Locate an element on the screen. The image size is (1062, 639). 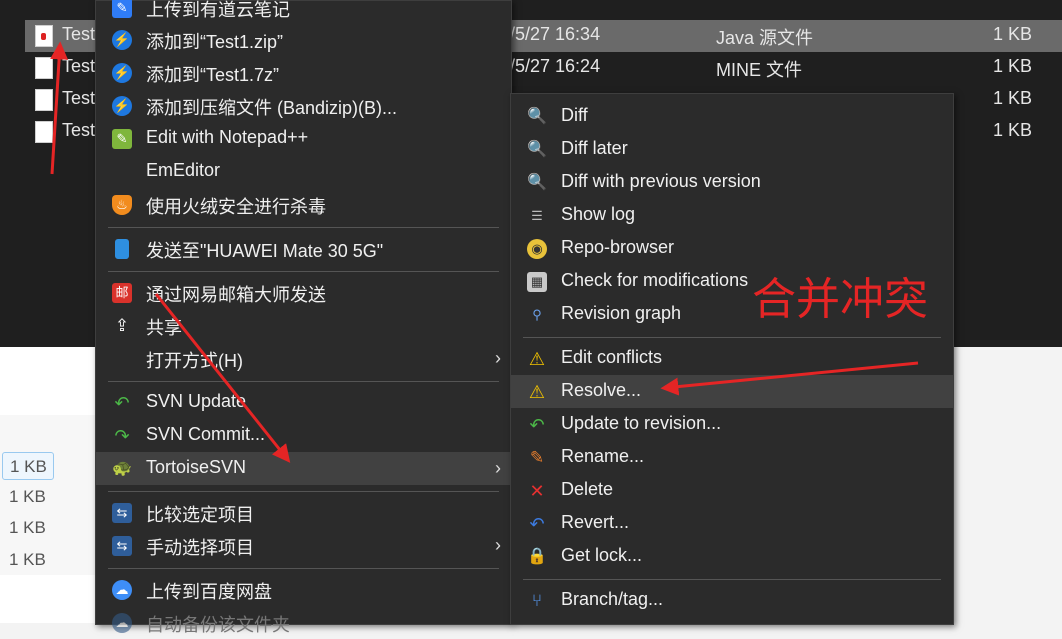
arrow-to-resolve is located at coordinates (789, 378).